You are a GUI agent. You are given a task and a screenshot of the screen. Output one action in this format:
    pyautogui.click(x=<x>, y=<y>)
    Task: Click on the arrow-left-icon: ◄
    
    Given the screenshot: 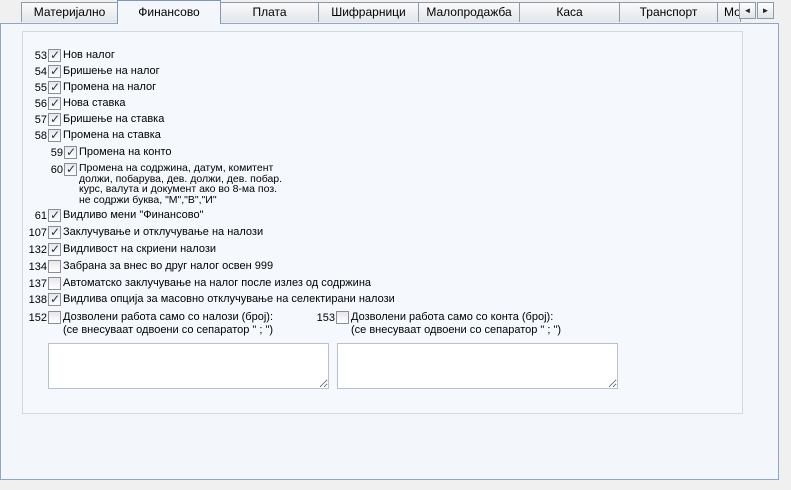 What is the action you would take?
    pyautogui.click(x=747, y=10)
    